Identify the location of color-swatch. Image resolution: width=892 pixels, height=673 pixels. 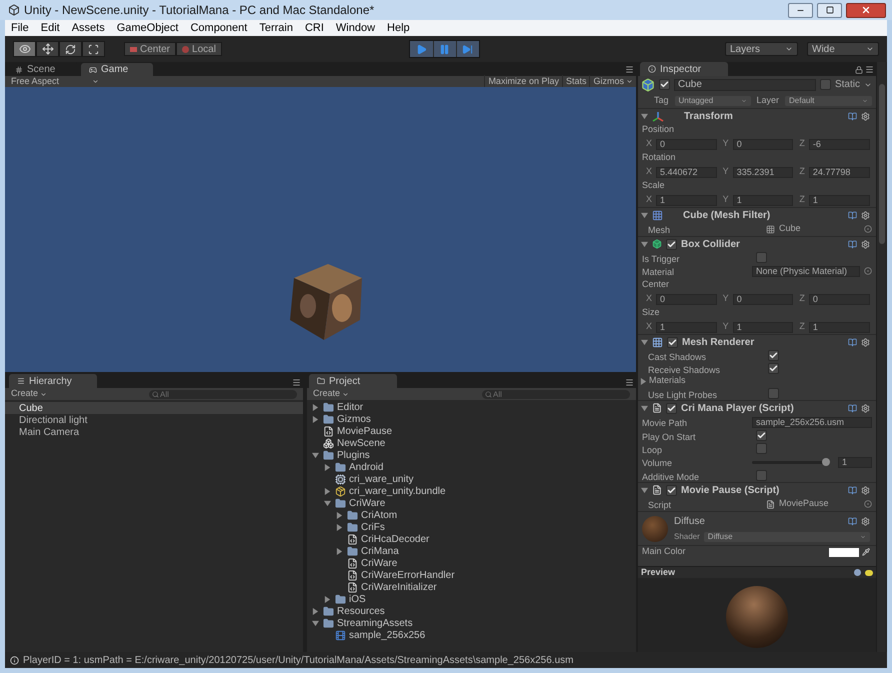
(844, 552).